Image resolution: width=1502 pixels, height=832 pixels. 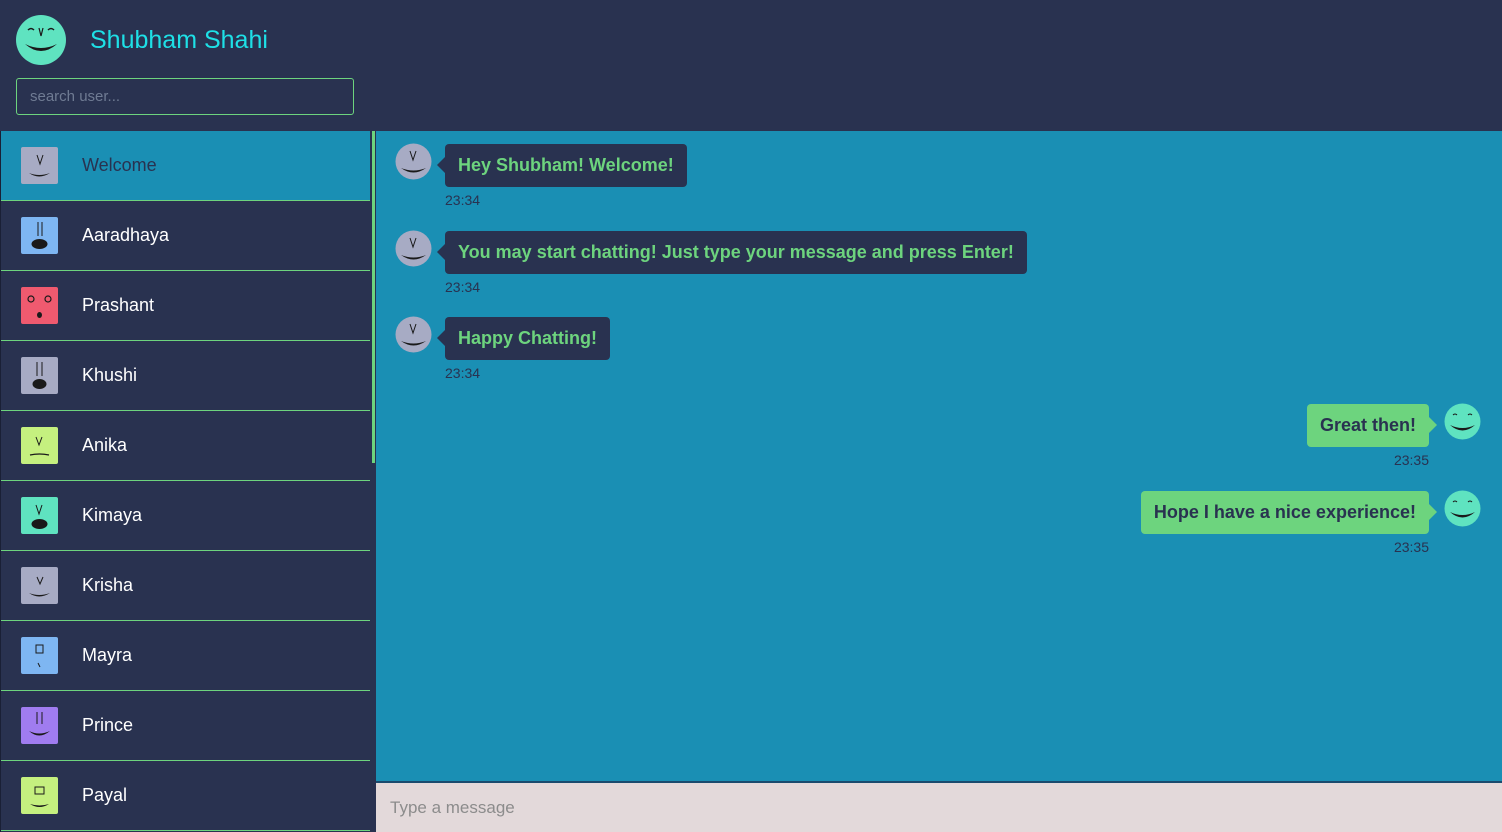 I want to click on sidebar-item-label: Anika, so click(x=105, y=445).